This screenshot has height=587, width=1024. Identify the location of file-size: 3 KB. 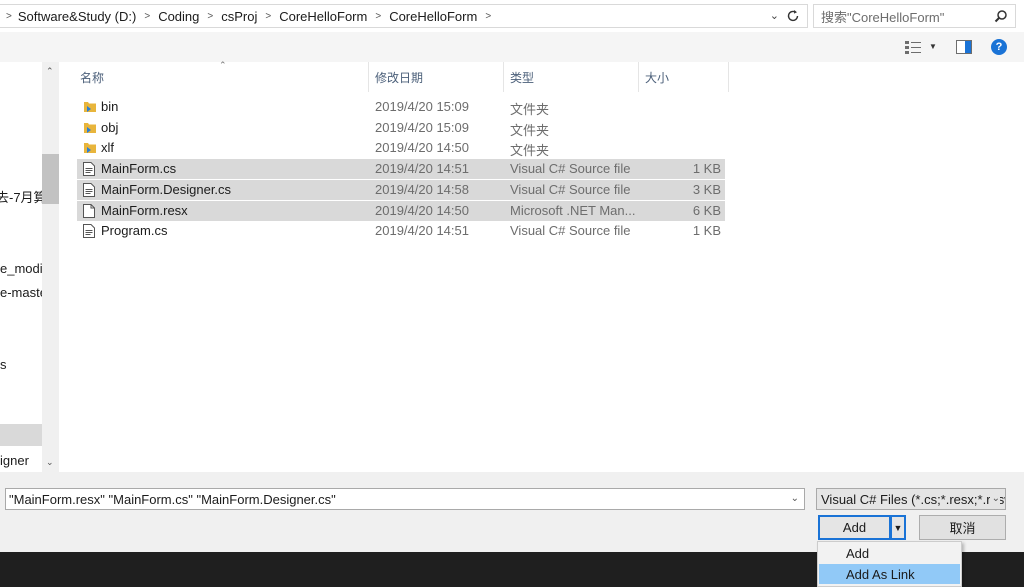
(706, 189).